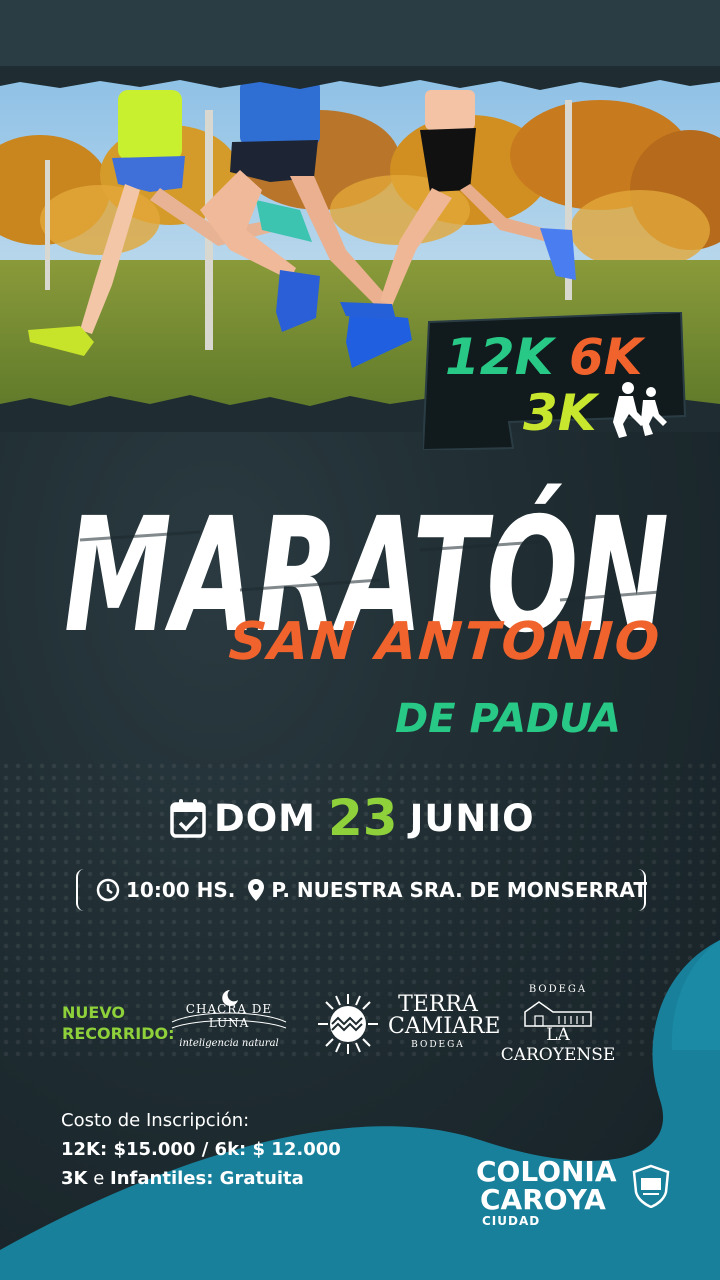 This screenshot has height=1280, width=720. Describe the element at coordinates (558, 1045) in the screenshot. I see `sponsor-name: LA CAROYENSE` at that location.